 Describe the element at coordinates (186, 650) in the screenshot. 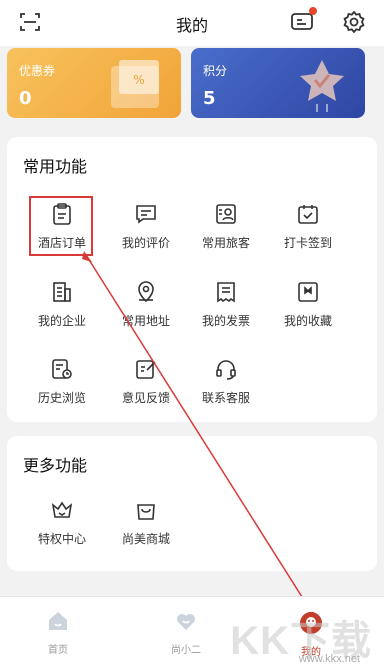

I see `tab-label: 尚小二` at that location.